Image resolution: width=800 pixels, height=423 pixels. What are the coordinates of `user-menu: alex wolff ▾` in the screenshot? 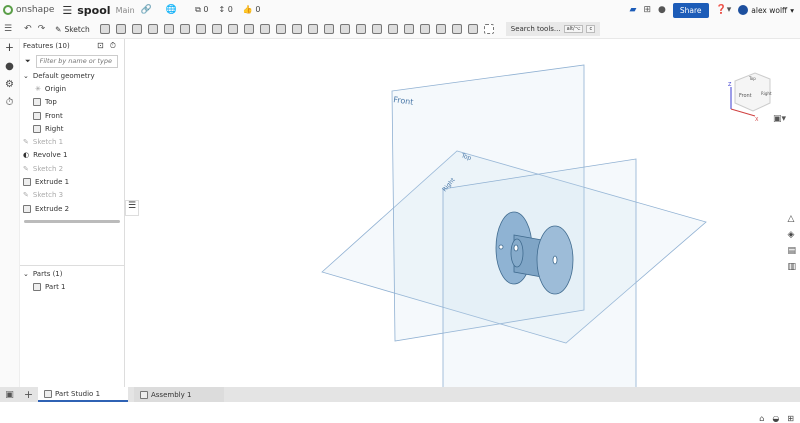 It's located at (766, 10).